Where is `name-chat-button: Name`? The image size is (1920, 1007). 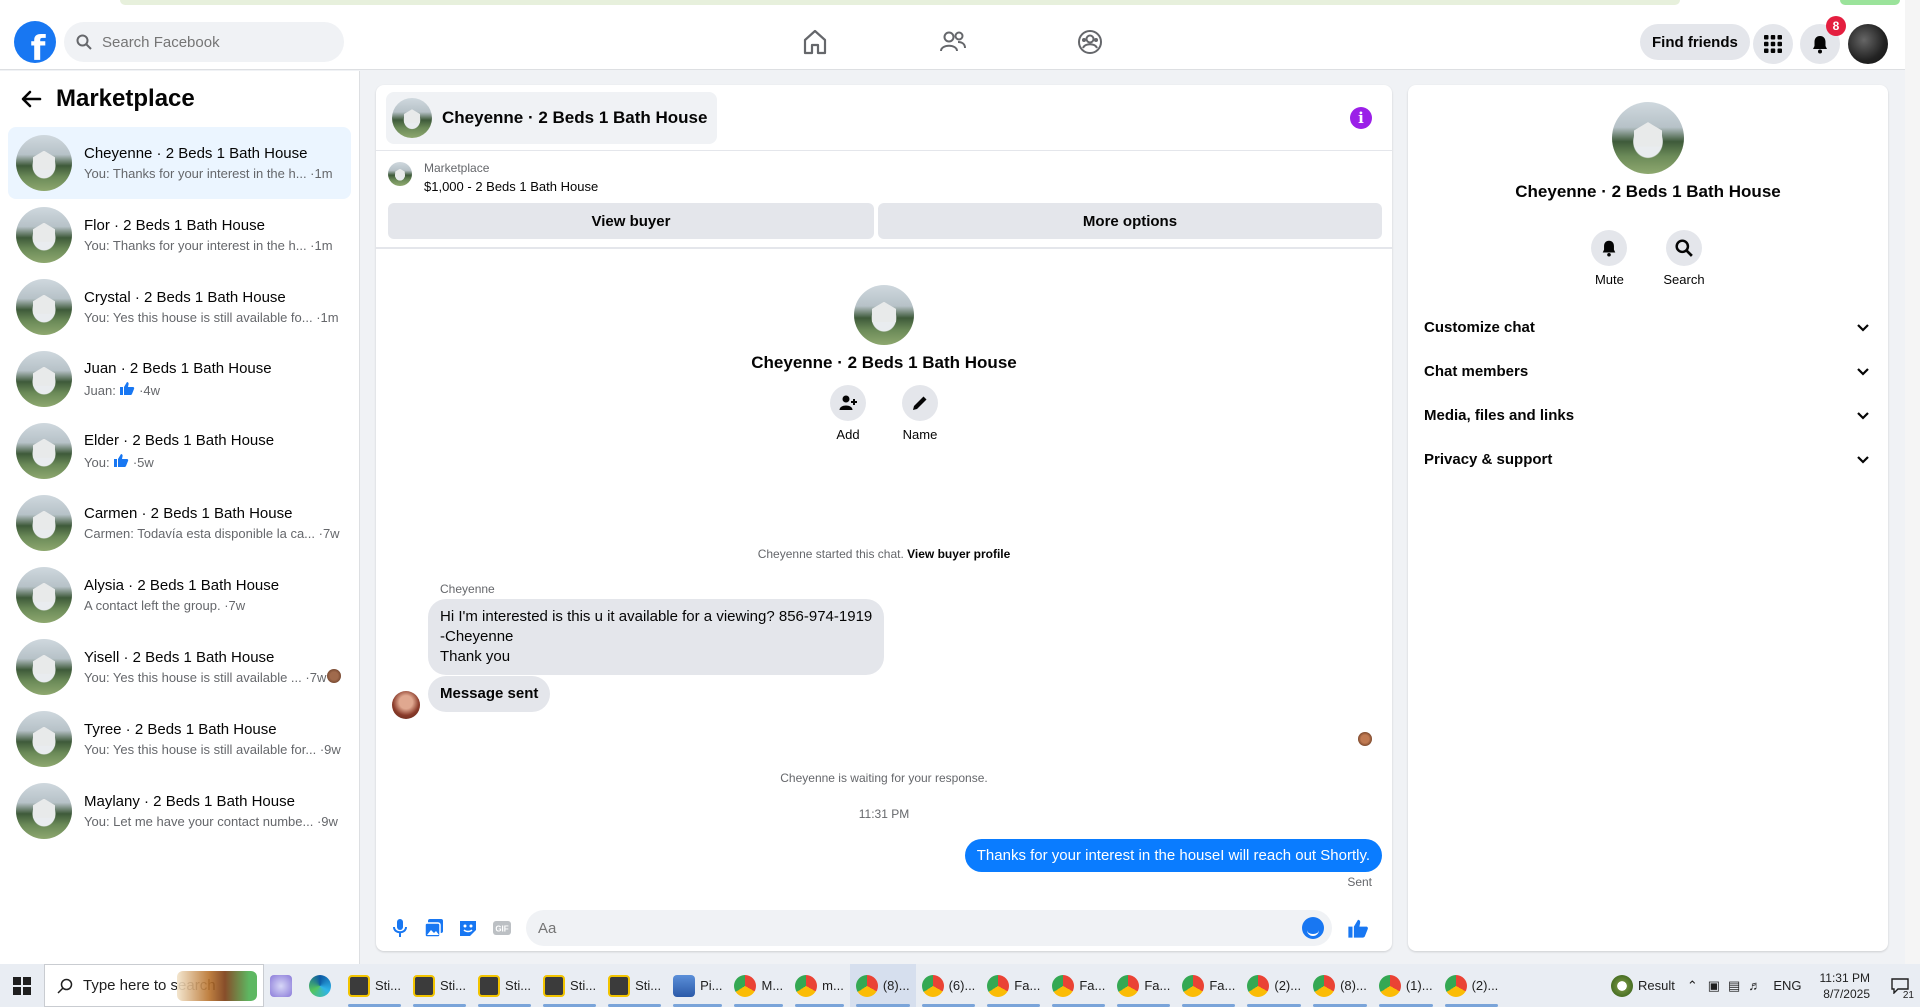 name-chat-button: Name is located at coordinates (920, 413).